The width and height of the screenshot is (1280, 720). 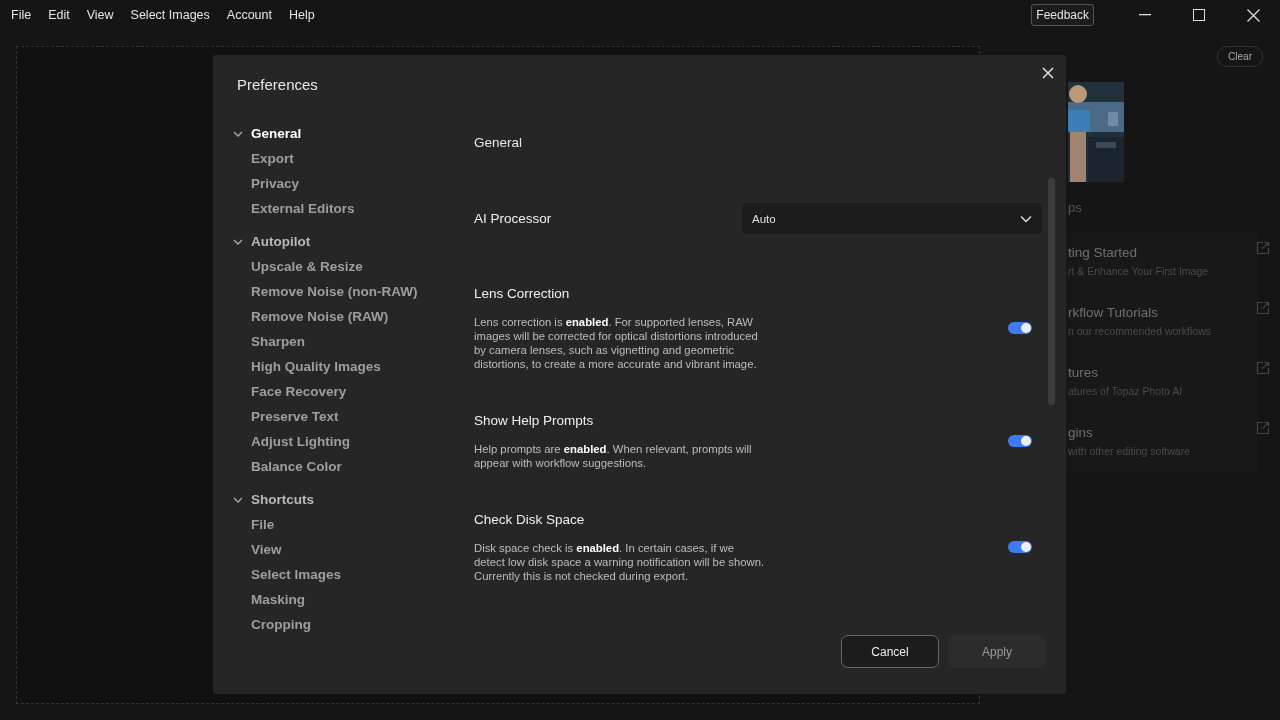 I want to click on nav-group: General, so click(x=276, y=133).